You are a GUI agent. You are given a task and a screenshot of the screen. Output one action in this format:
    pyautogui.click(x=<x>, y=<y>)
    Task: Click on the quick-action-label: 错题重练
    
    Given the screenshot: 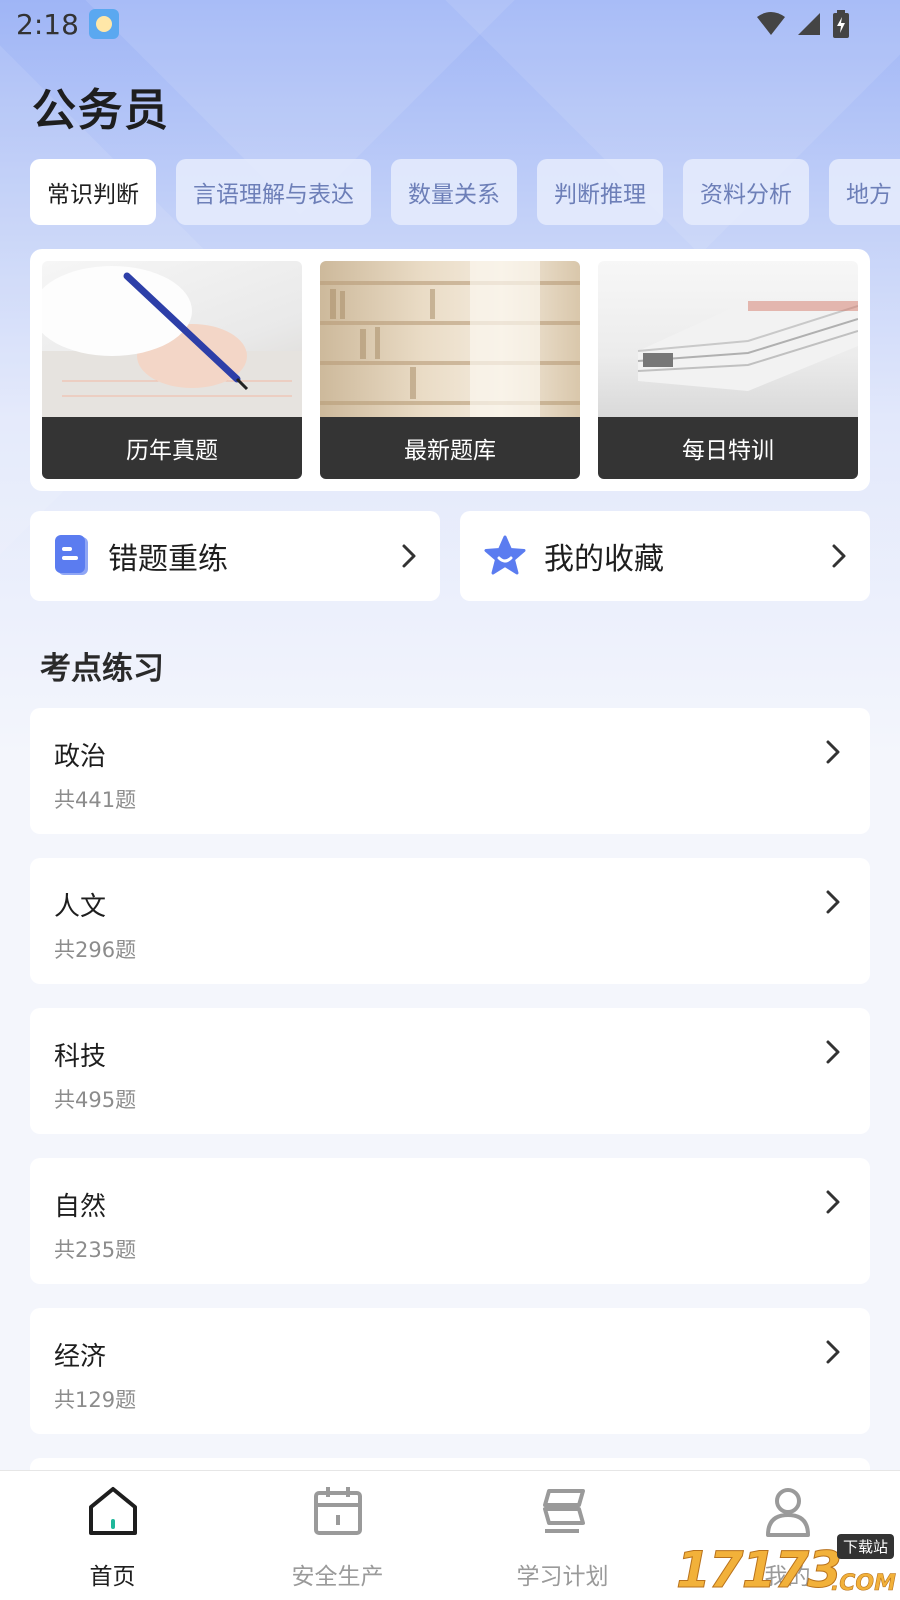 What is the action you would take?
    pyautogui.click(x=168, y=559)
    